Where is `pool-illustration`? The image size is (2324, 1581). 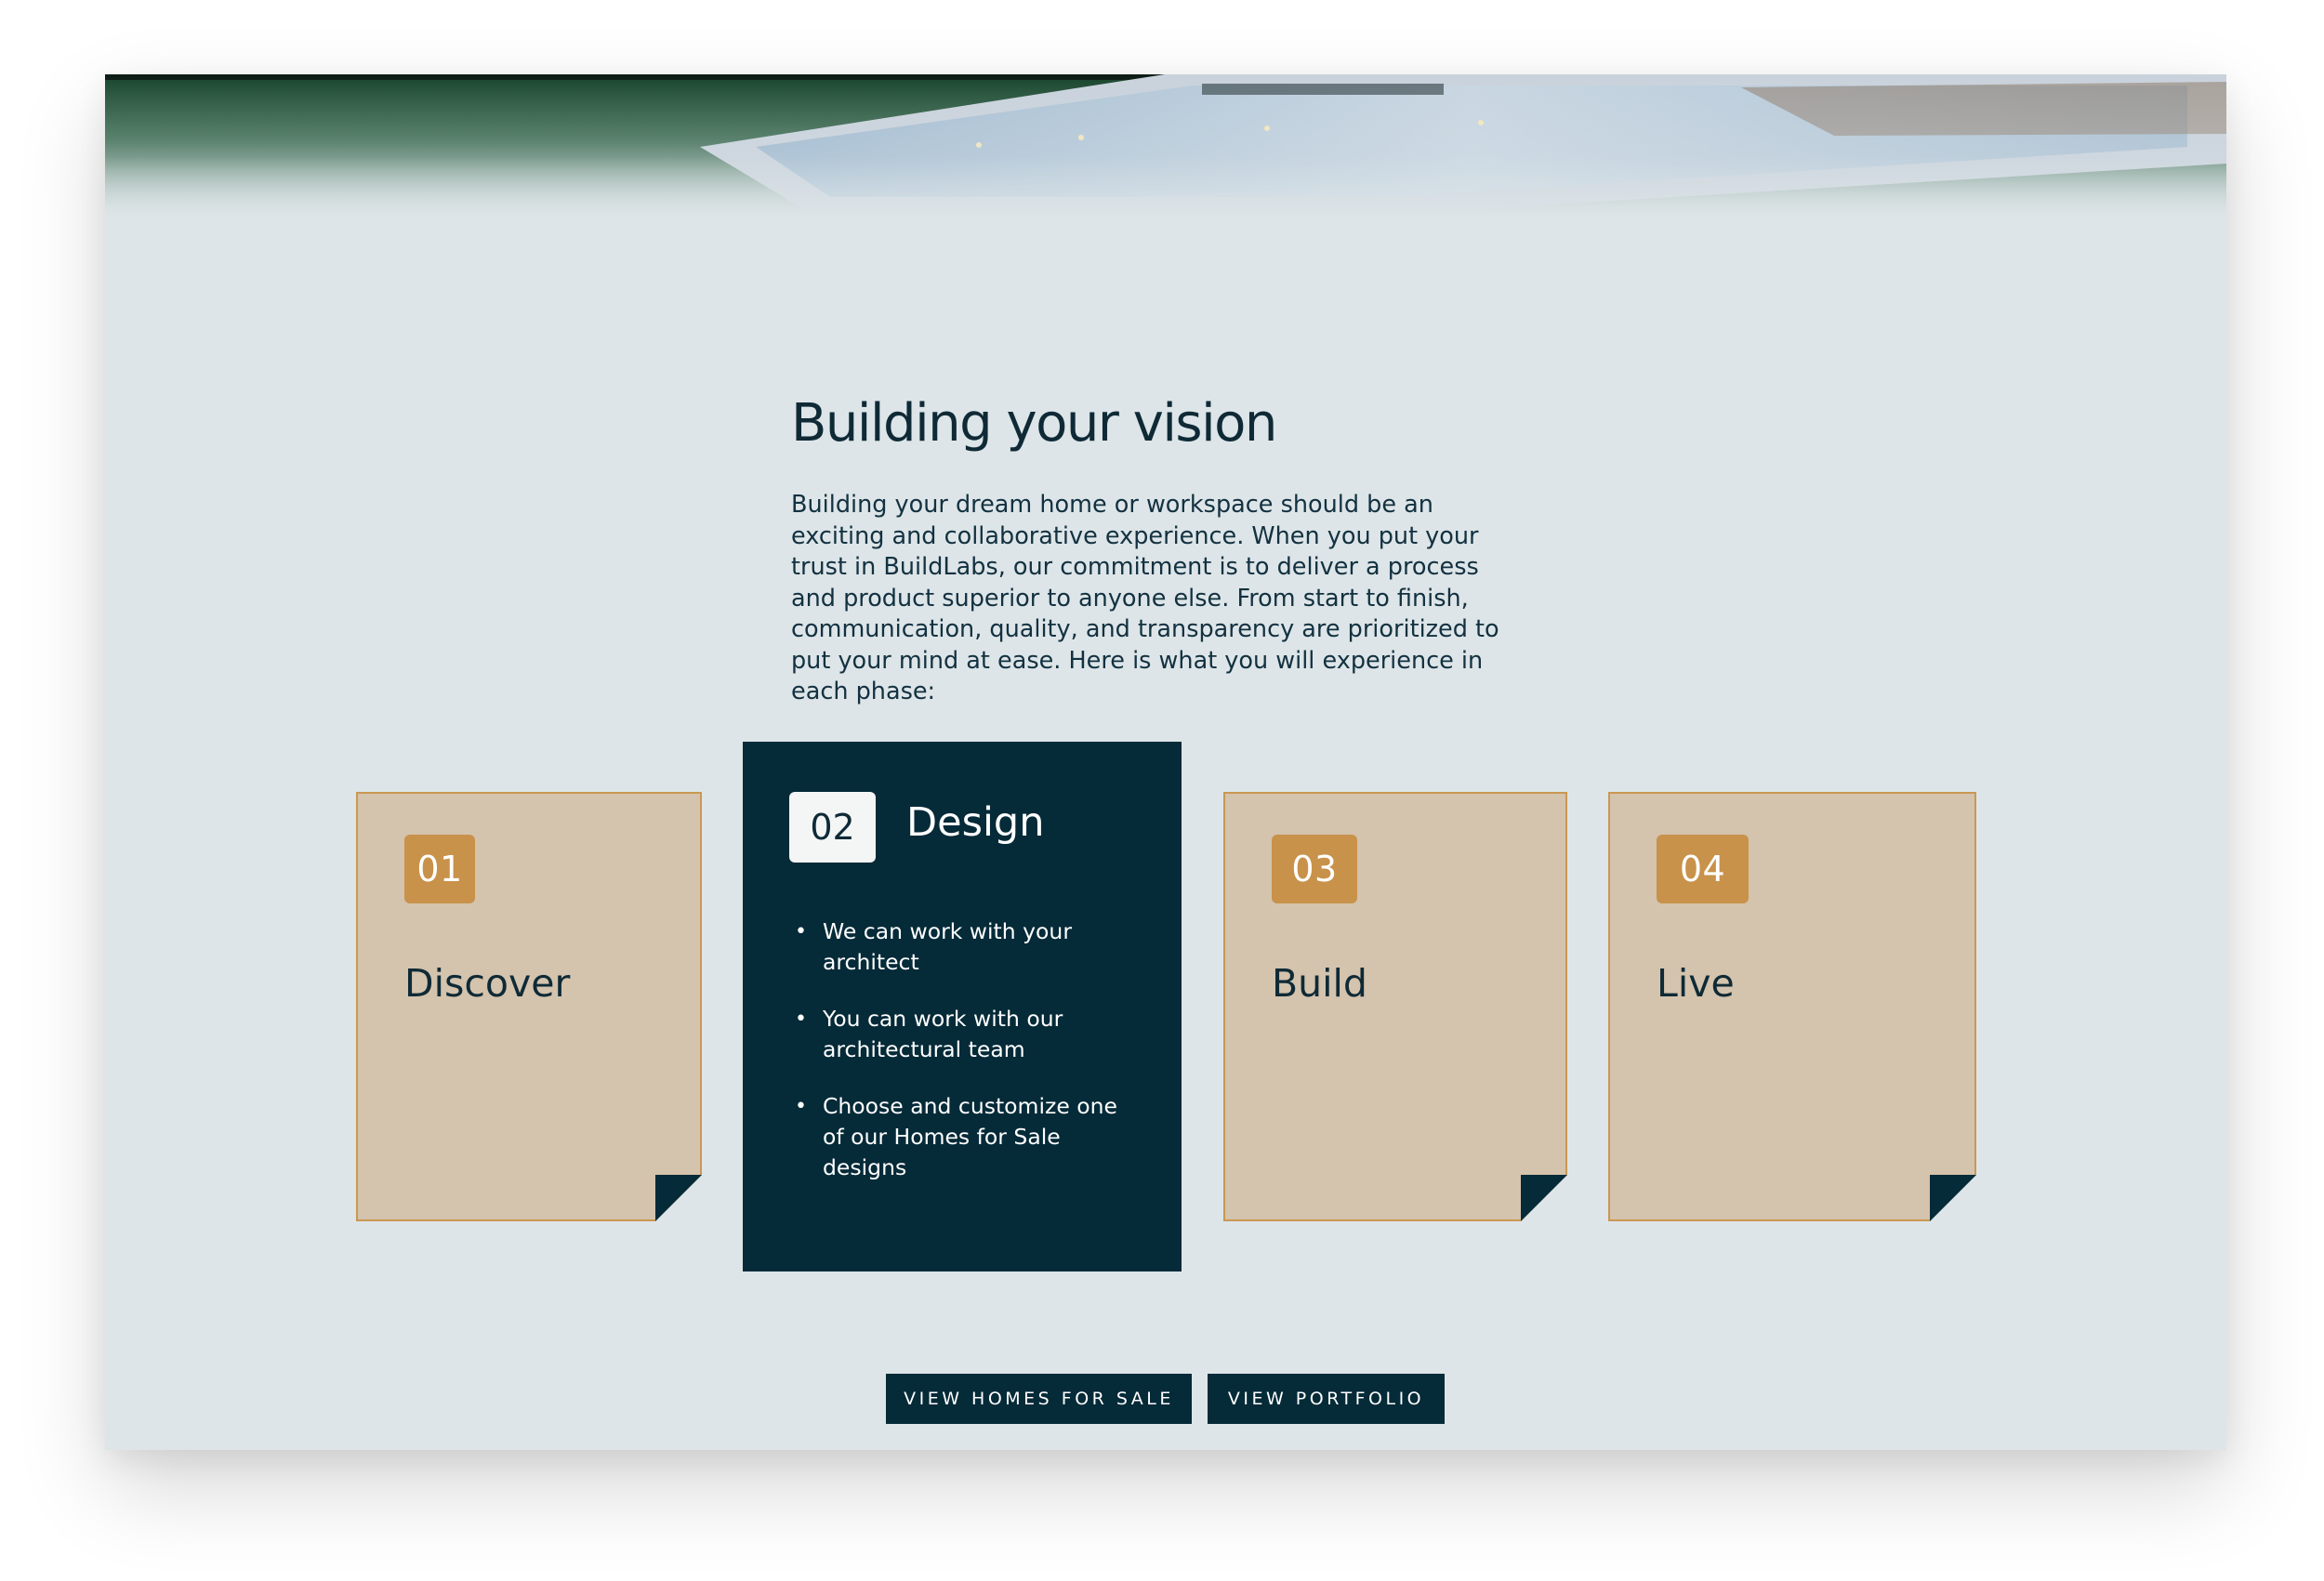 pool-illustration is located at coordinates (1165, 148).